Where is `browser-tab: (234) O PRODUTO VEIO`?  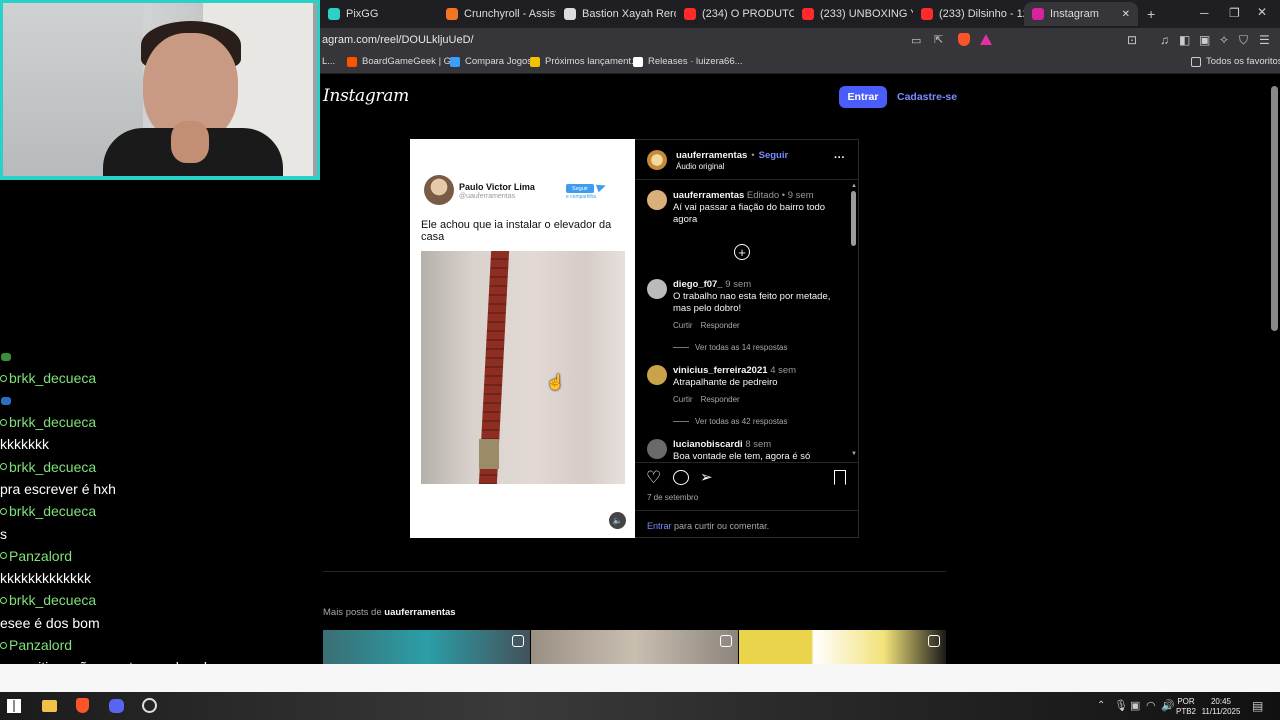
browser-tab: (234) O PRODUTO VEIO is located at coordinates (735, 14).